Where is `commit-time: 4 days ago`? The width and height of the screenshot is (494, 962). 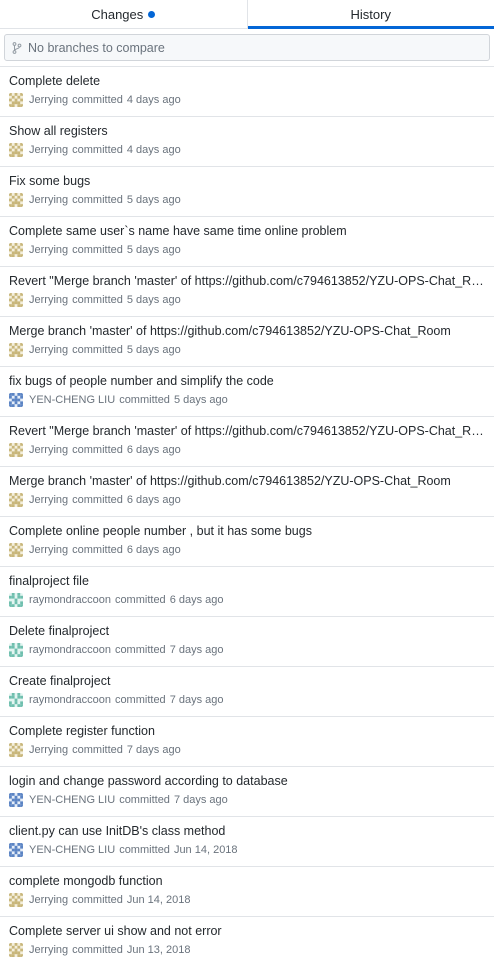
commit-time: 4 days ago is located at coordinates (153, 100).